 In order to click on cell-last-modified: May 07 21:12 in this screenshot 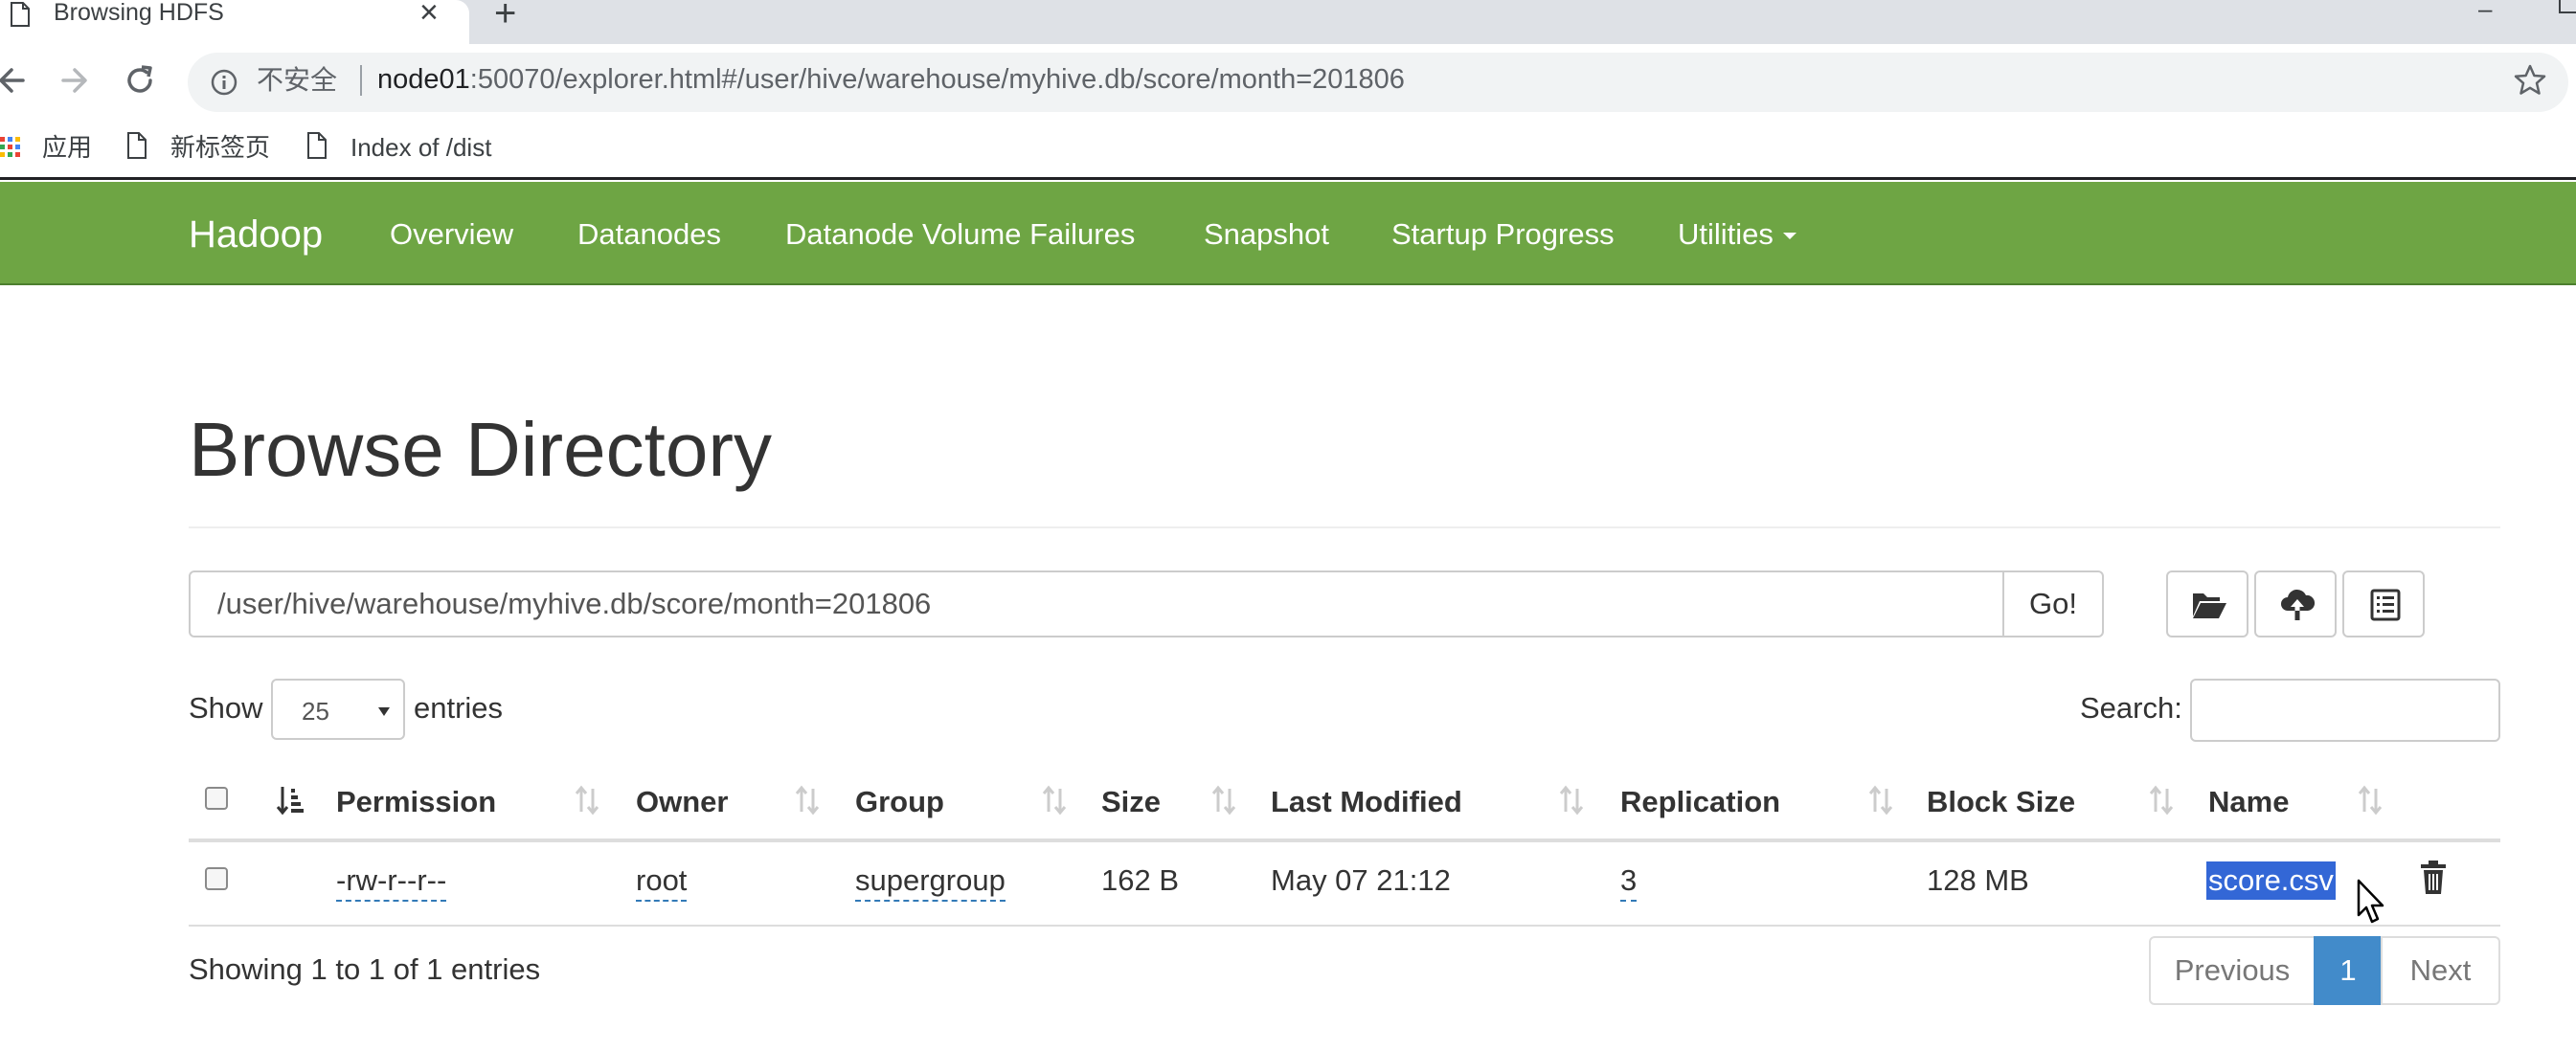, I will do `click(1361, 880)`.